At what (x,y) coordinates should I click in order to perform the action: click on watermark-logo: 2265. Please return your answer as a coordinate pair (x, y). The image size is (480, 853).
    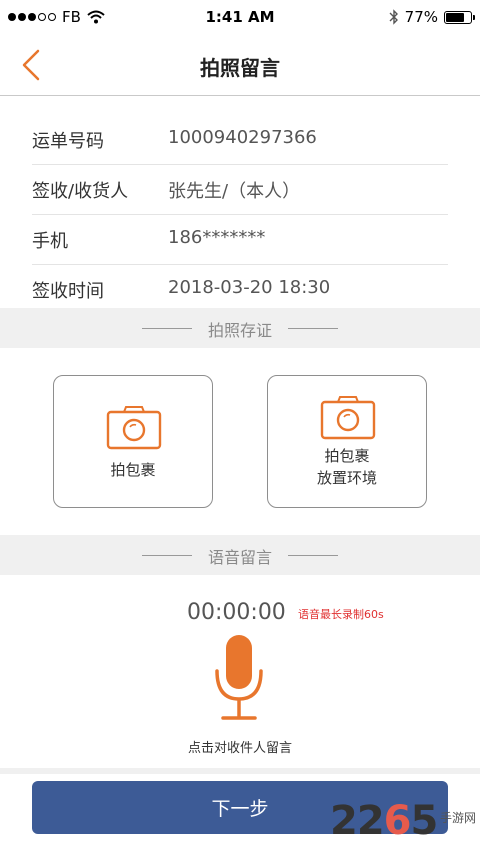
    Looking at the image, I should click on (384, 821).